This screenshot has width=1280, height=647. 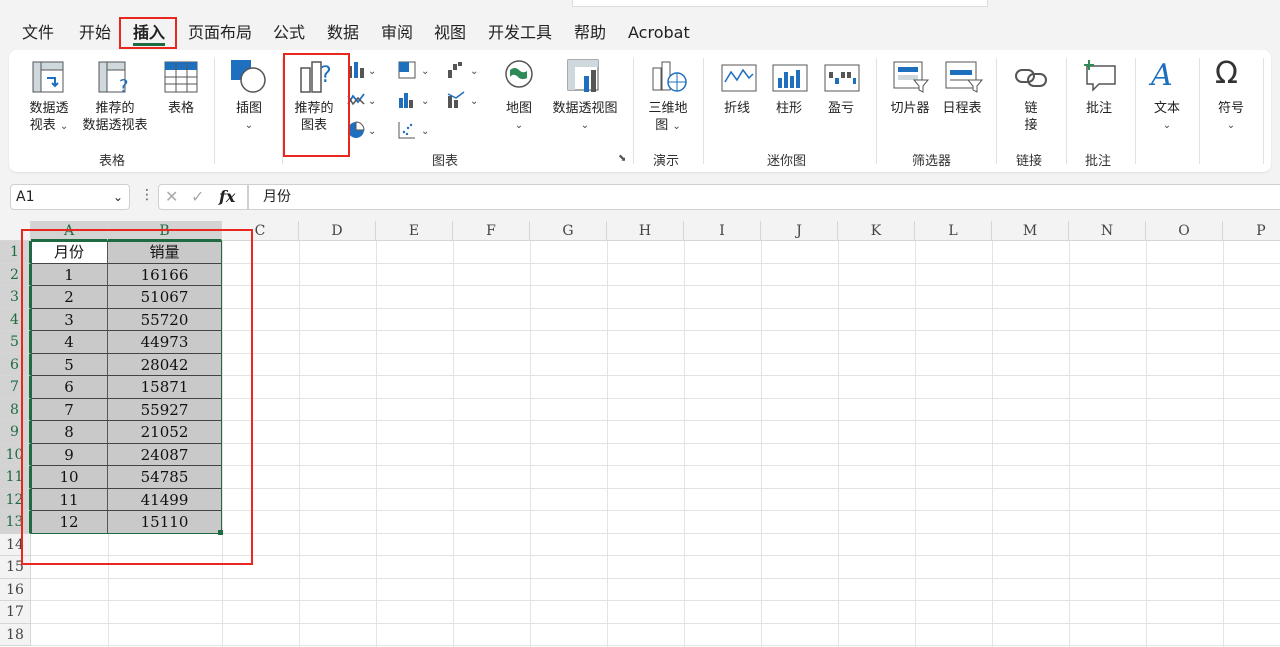 What do you see at coordinates (799, 231) in the screenshot?
I see `col-header-j: J` at bounding box center [799, 231].